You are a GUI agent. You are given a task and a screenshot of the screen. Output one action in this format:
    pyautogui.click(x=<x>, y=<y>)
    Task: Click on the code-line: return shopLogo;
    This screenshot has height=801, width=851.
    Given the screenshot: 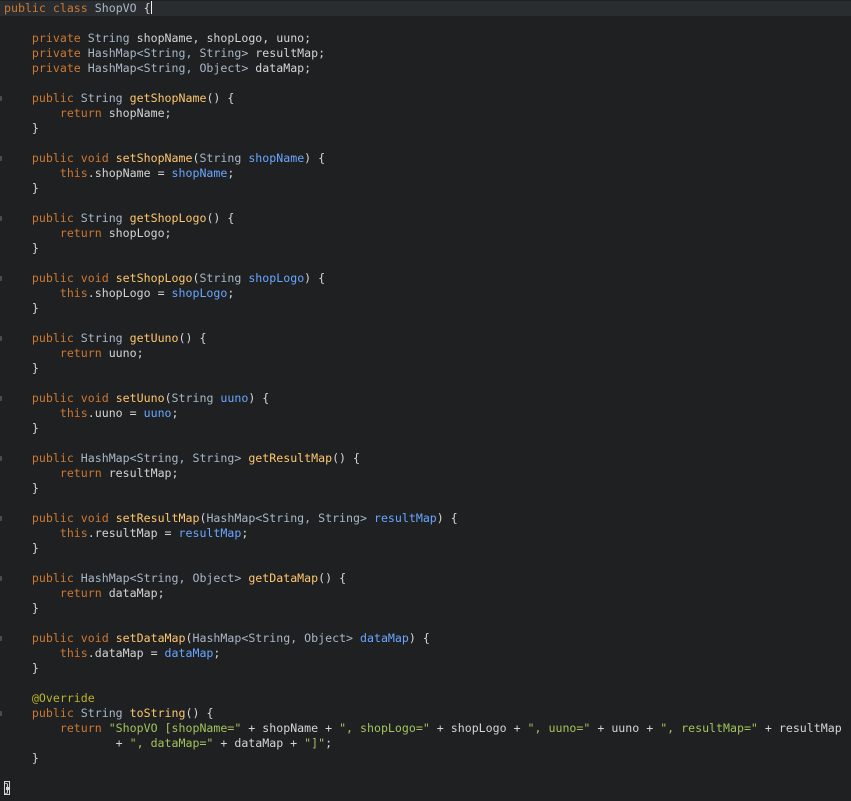 What is the action you would take?
    pyautogui.click(x=425, y=233)
    